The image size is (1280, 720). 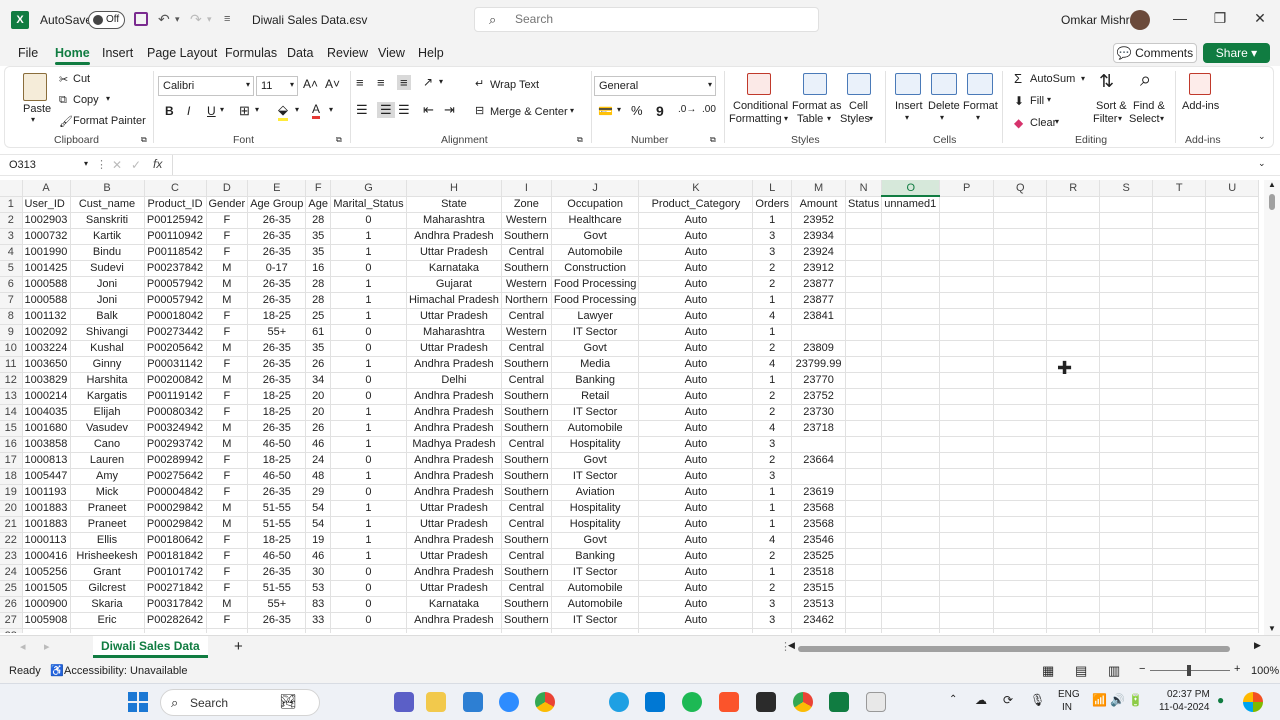 What do you see at coordinates (819, 508) in the screenshot?
I see `cell: 23568` at bounding box center [819, 508].